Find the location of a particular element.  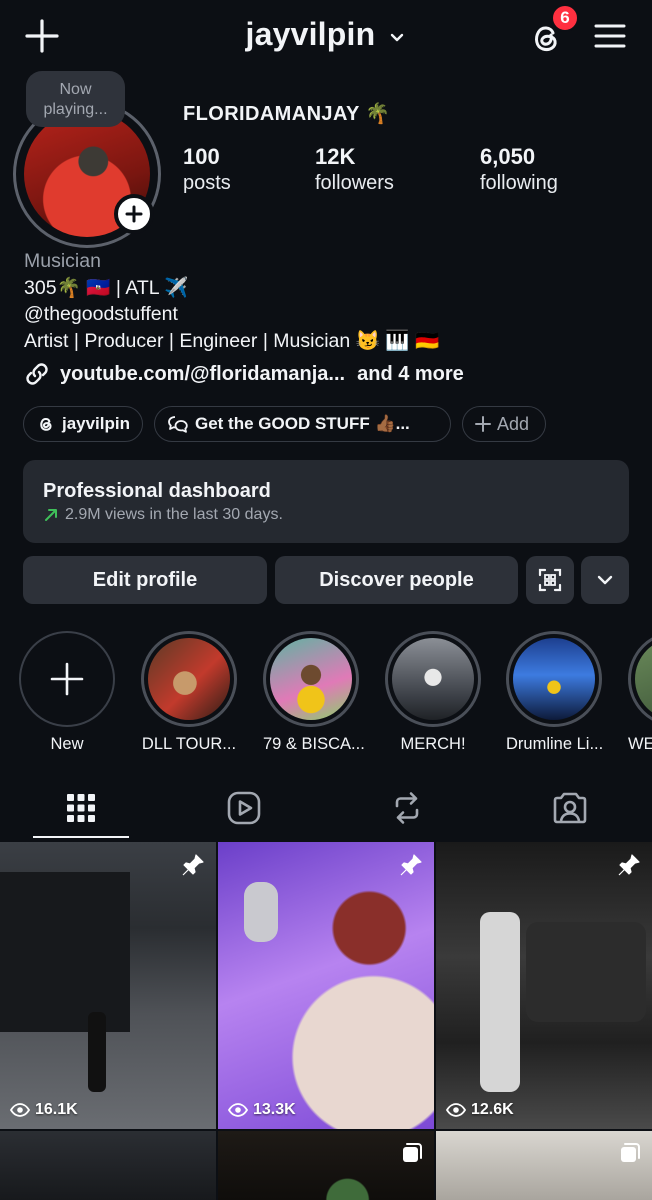

post-tile: 13.3K is located at coordinates (326, 985).